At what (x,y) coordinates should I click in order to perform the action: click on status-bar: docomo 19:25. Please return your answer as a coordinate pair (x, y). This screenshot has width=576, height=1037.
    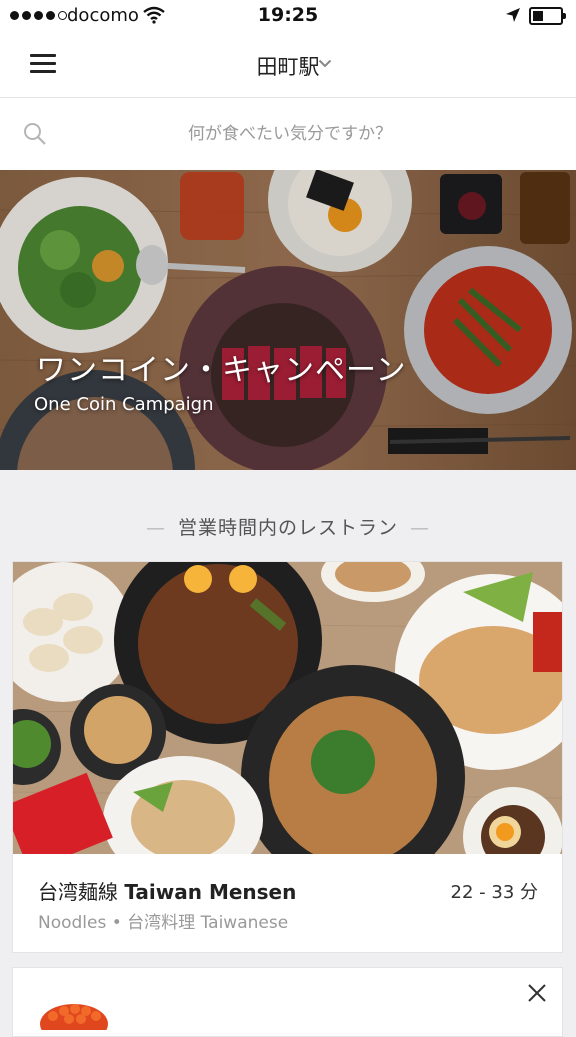
    Looking at the image, I should click on (288, 16).